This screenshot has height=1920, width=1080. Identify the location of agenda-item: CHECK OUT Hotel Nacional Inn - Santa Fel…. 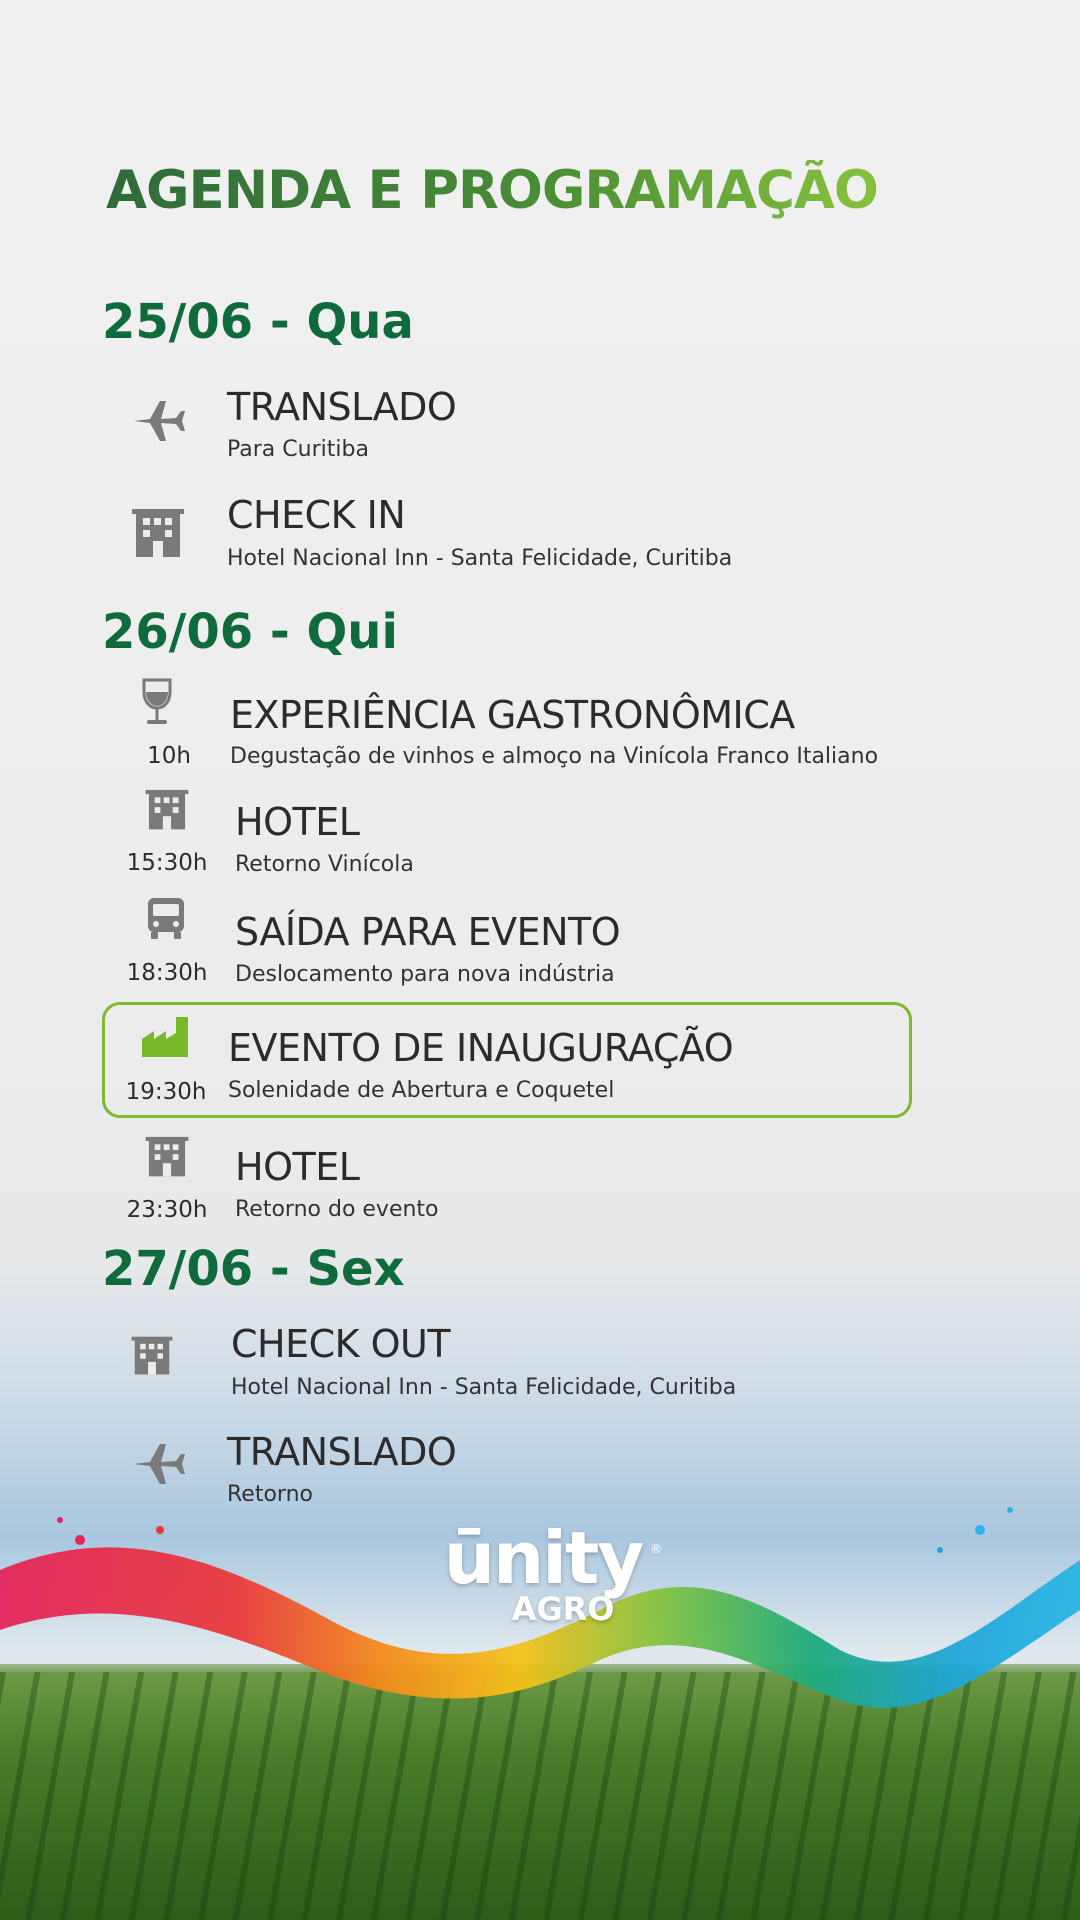
(510, 1370).